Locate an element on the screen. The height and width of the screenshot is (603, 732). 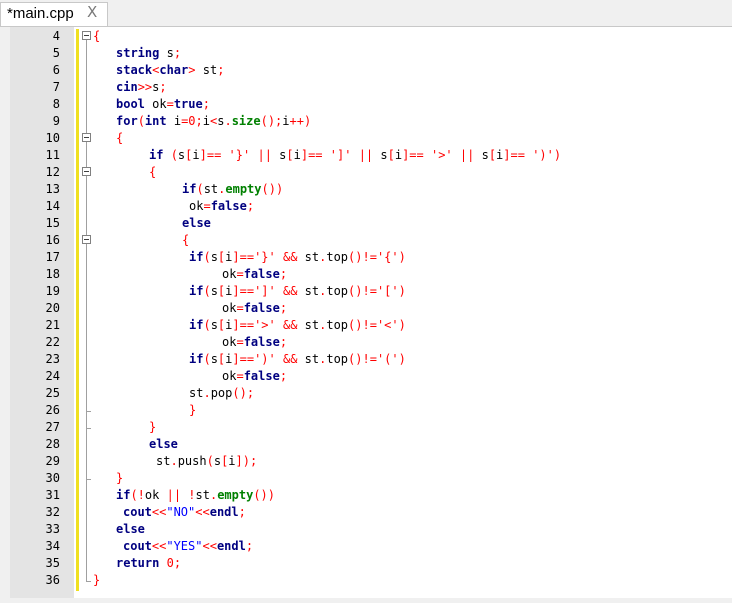
code-token: empty is located at coordinates (243, 189).